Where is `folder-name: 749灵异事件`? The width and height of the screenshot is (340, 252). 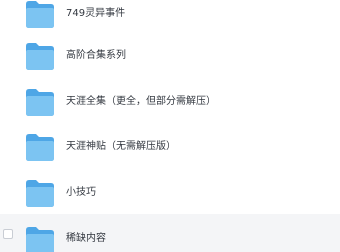
folder-name: 749灵异事件 is located at coordinates (95, 14).